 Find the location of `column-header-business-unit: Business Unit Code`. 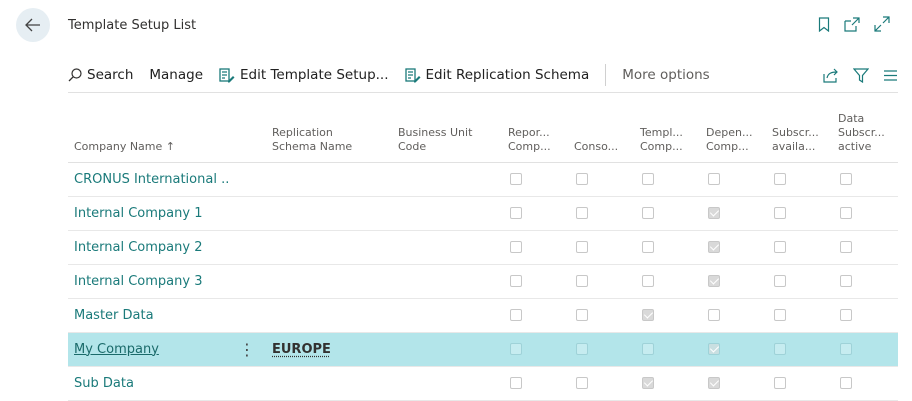

column-header-business-unit: Business Unit Code is located at coordinates (447, 131).